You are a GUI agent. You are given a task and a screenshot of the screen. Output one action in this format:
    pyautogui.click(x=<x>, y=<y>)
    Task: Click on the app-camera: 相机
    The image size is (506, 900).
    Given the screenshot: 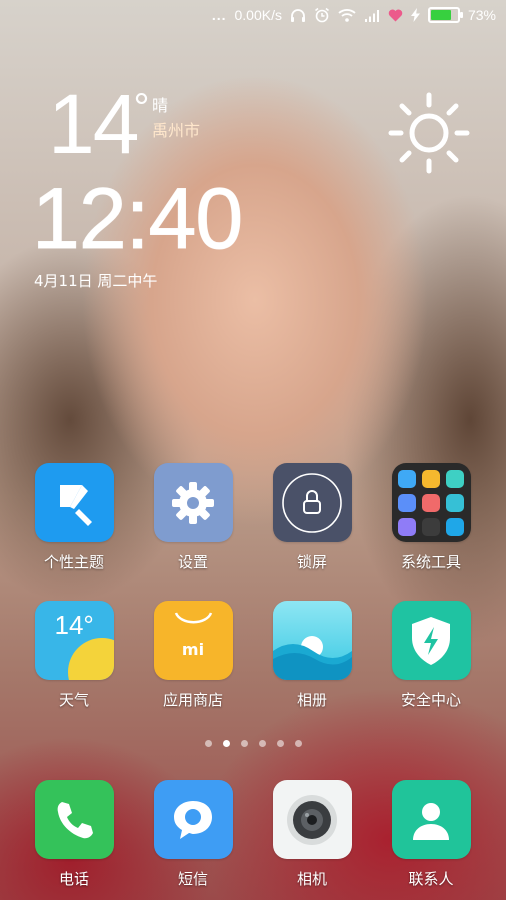 What is the action you would take?
    pyautogui.click(x=312, y=834)
    